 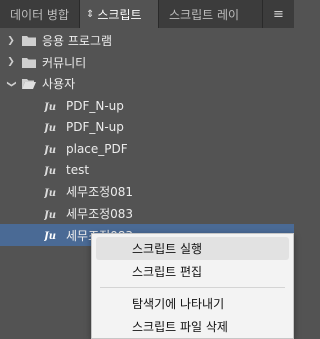 What do you see at coordinates (147, 214) in the screenshot?
I see `script-item: Ju 세무조정083` at bounding box center [147, 214].